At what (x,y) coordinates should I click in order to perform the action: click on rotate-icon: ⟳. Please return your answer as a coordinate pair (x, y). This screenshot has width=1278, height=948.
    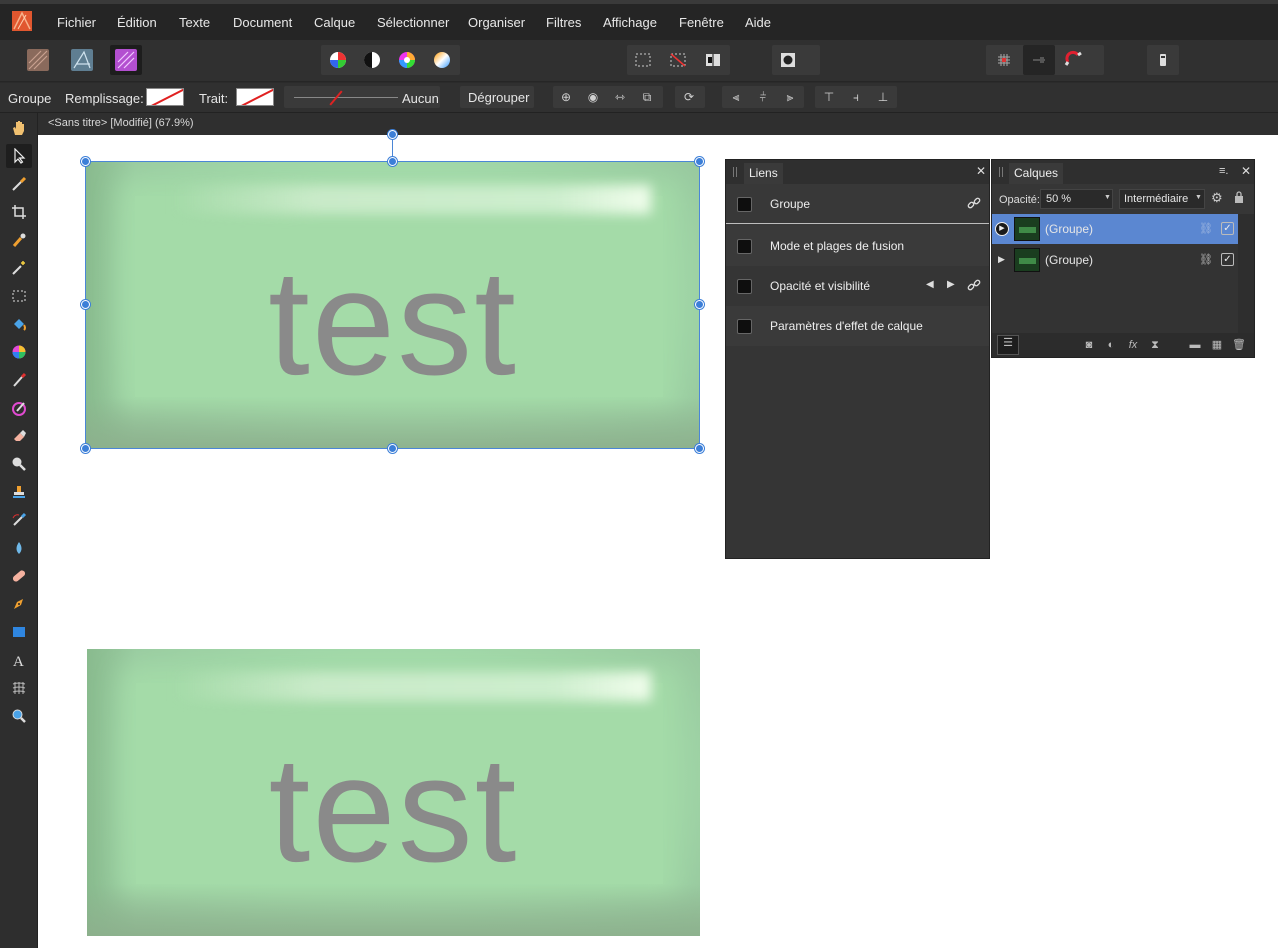
    Looking at the image, I should click on (689, 97).